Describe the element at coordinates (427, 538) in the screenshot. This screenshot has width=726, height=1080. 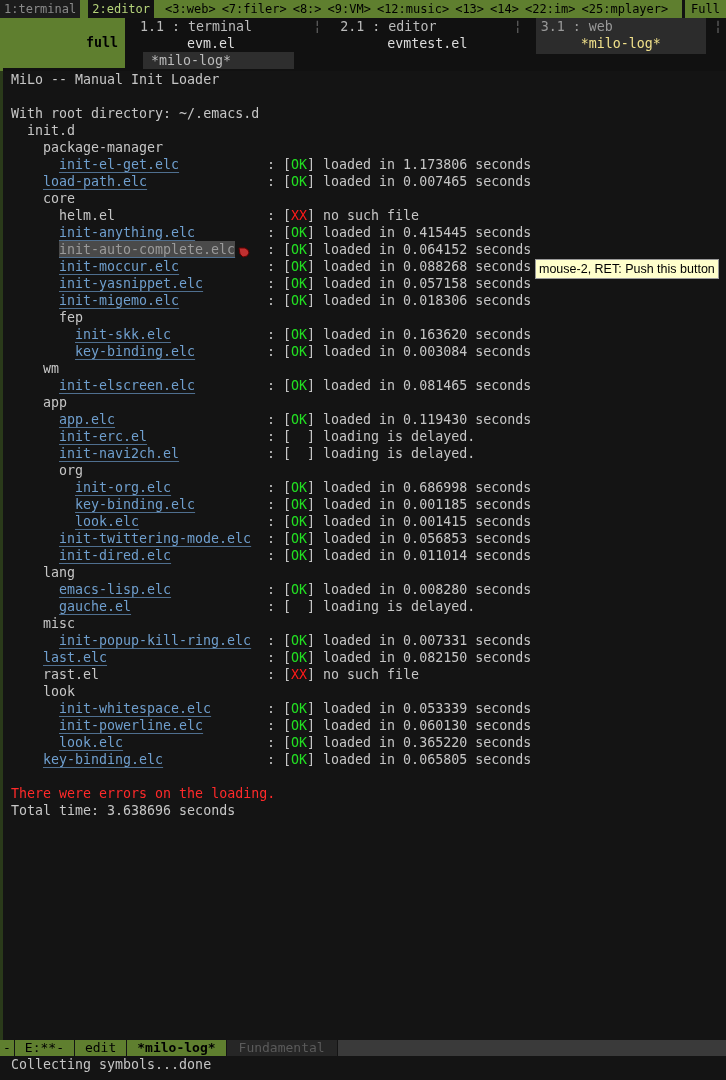
I see `status-message: loaded in 0.056853 seconds` at that location.